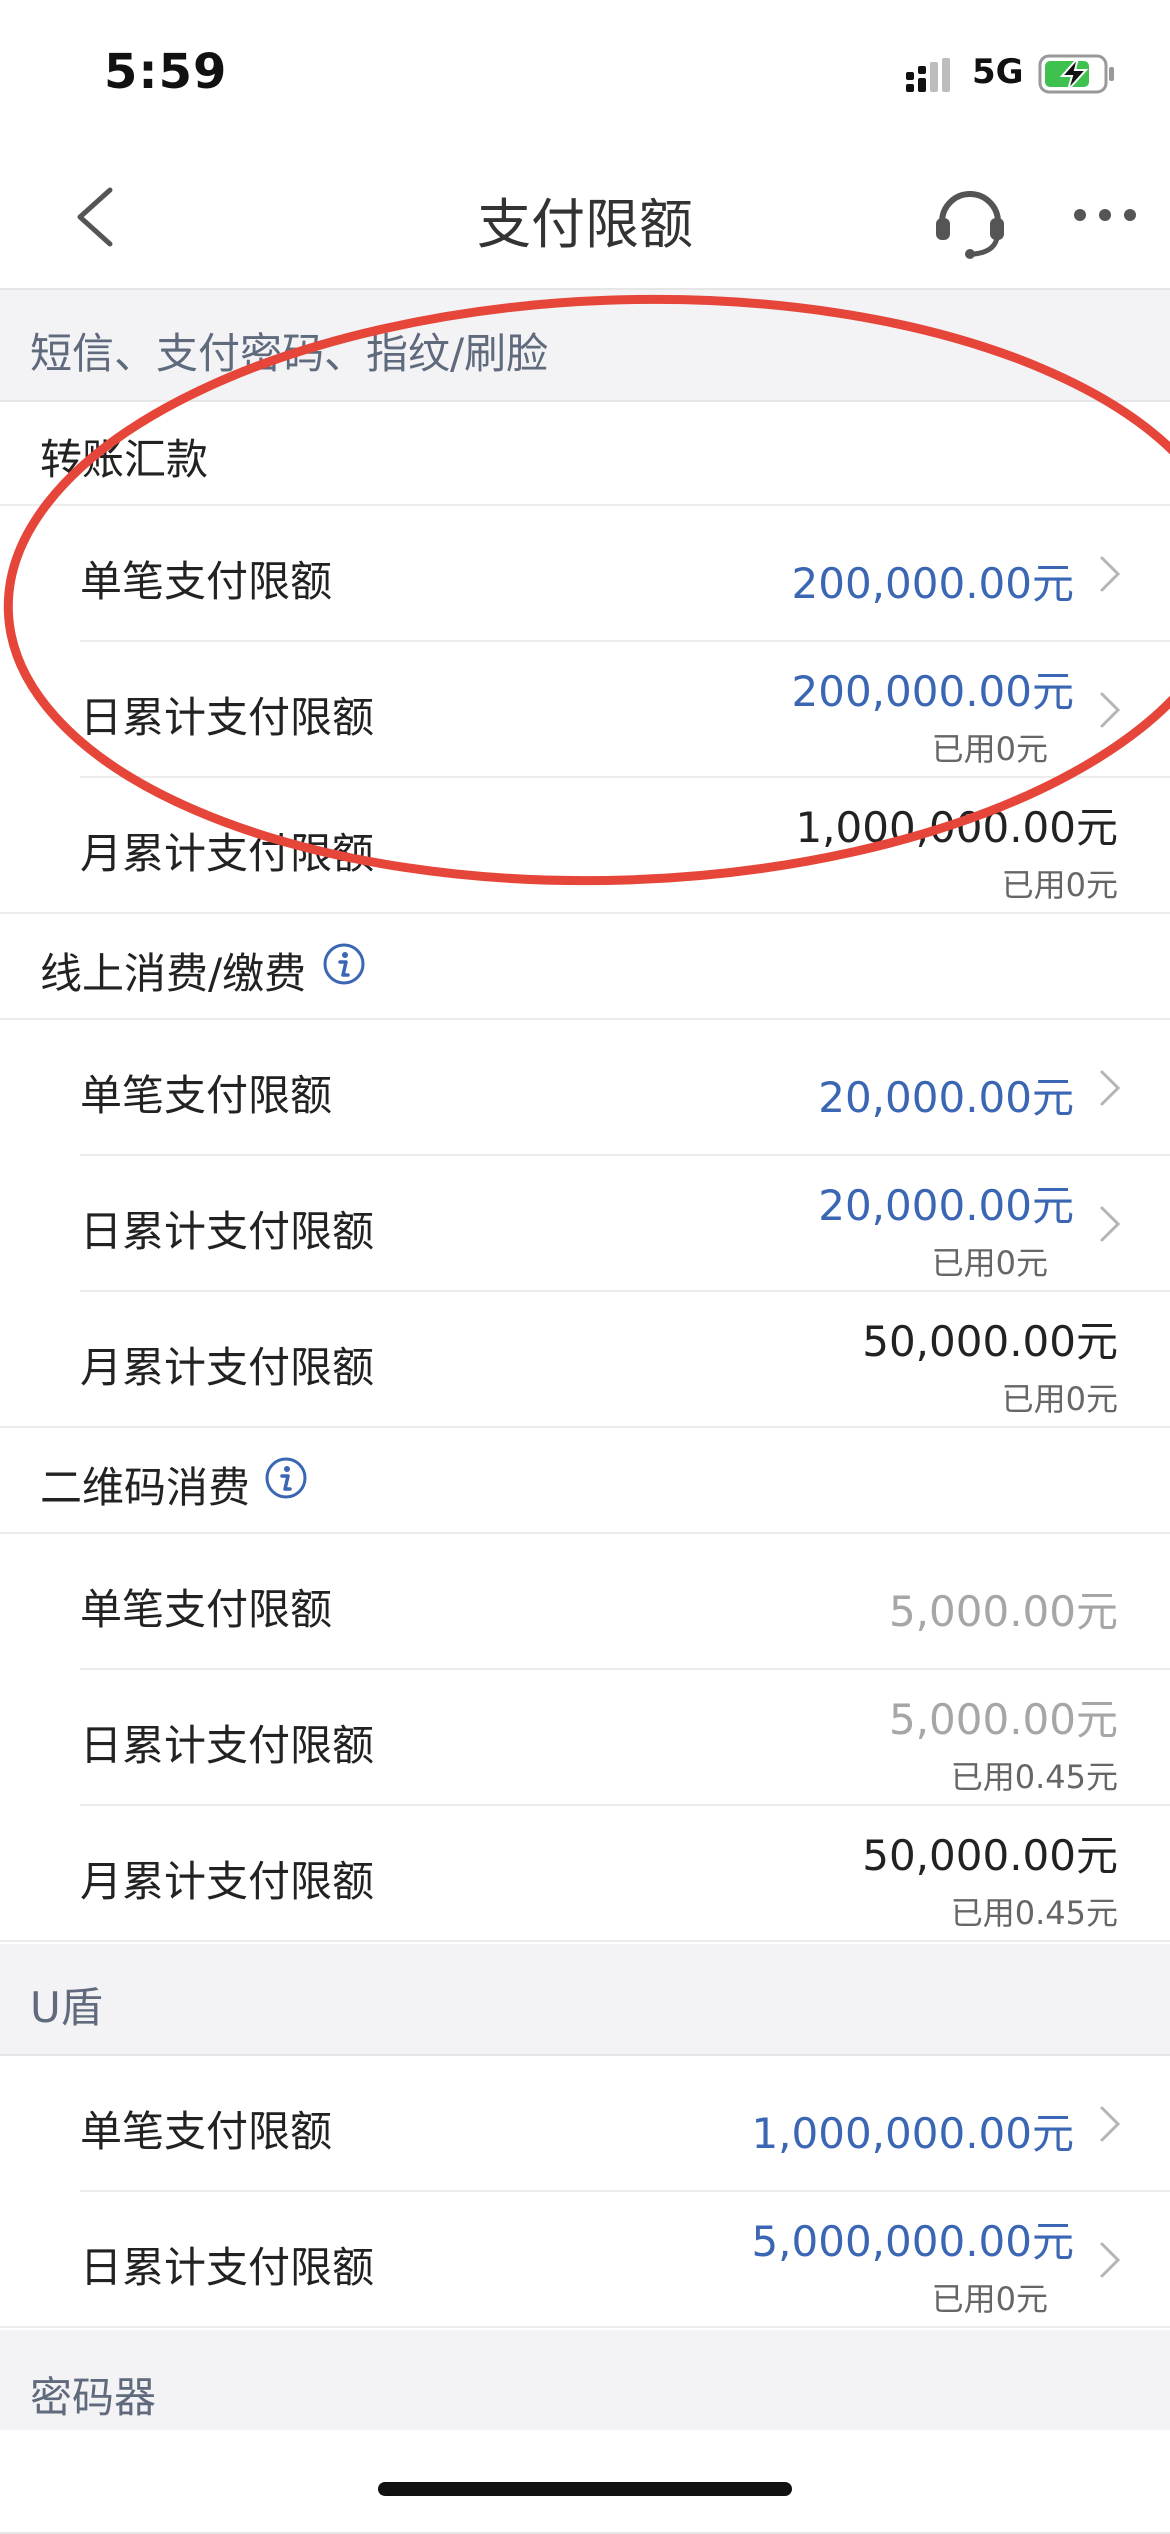 Image resolution: width=1170 pixels, height=2534 pixels. I want to click on network-label: 5G, so click(998, 72).